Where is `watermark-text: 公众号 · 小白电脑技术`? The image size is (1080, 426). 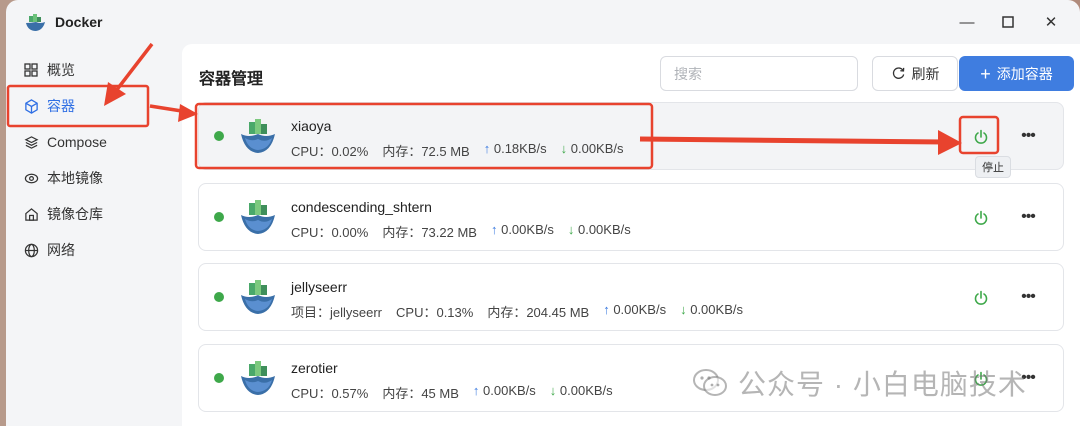
watermark-text: 公众号 · 小白电脑技术 is located at coordinates (882, 384).